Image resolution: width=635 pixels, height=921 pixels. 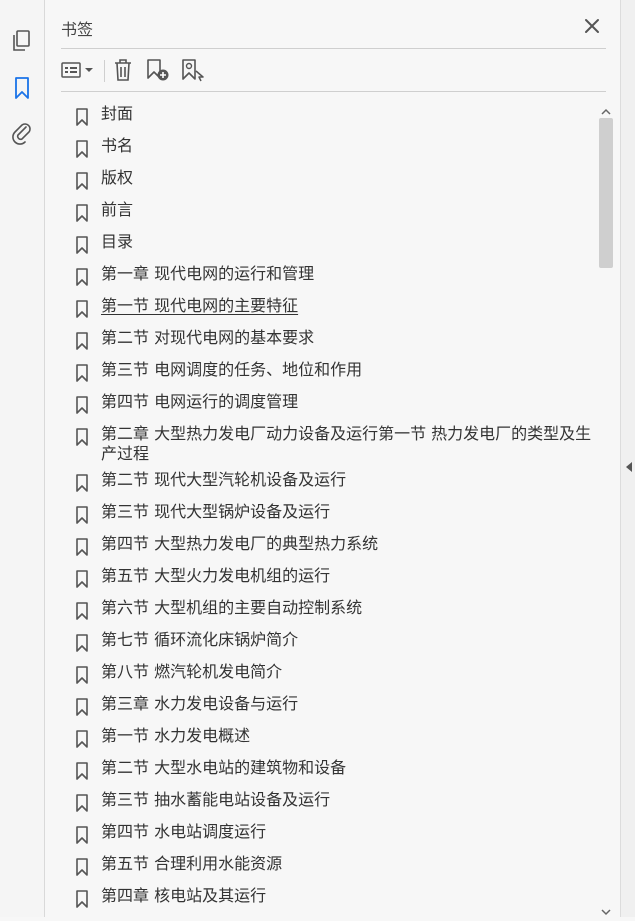 I want to click on bookmark-from-structure-icon, so click(x=193, y=70).